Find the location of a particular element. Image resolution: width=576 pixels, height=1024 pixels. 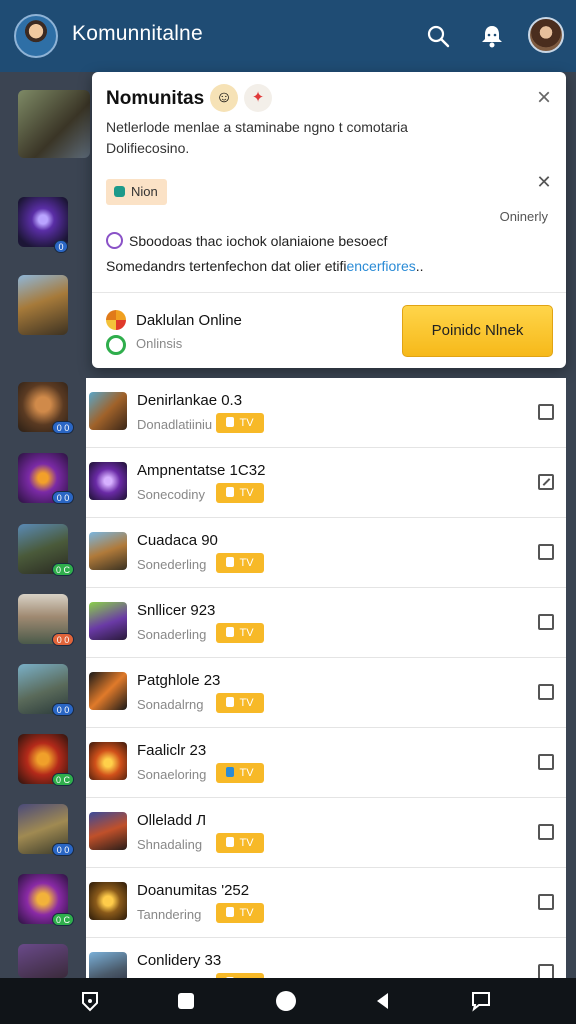

popup-tag: Nion is located at coordinates (136, 192).